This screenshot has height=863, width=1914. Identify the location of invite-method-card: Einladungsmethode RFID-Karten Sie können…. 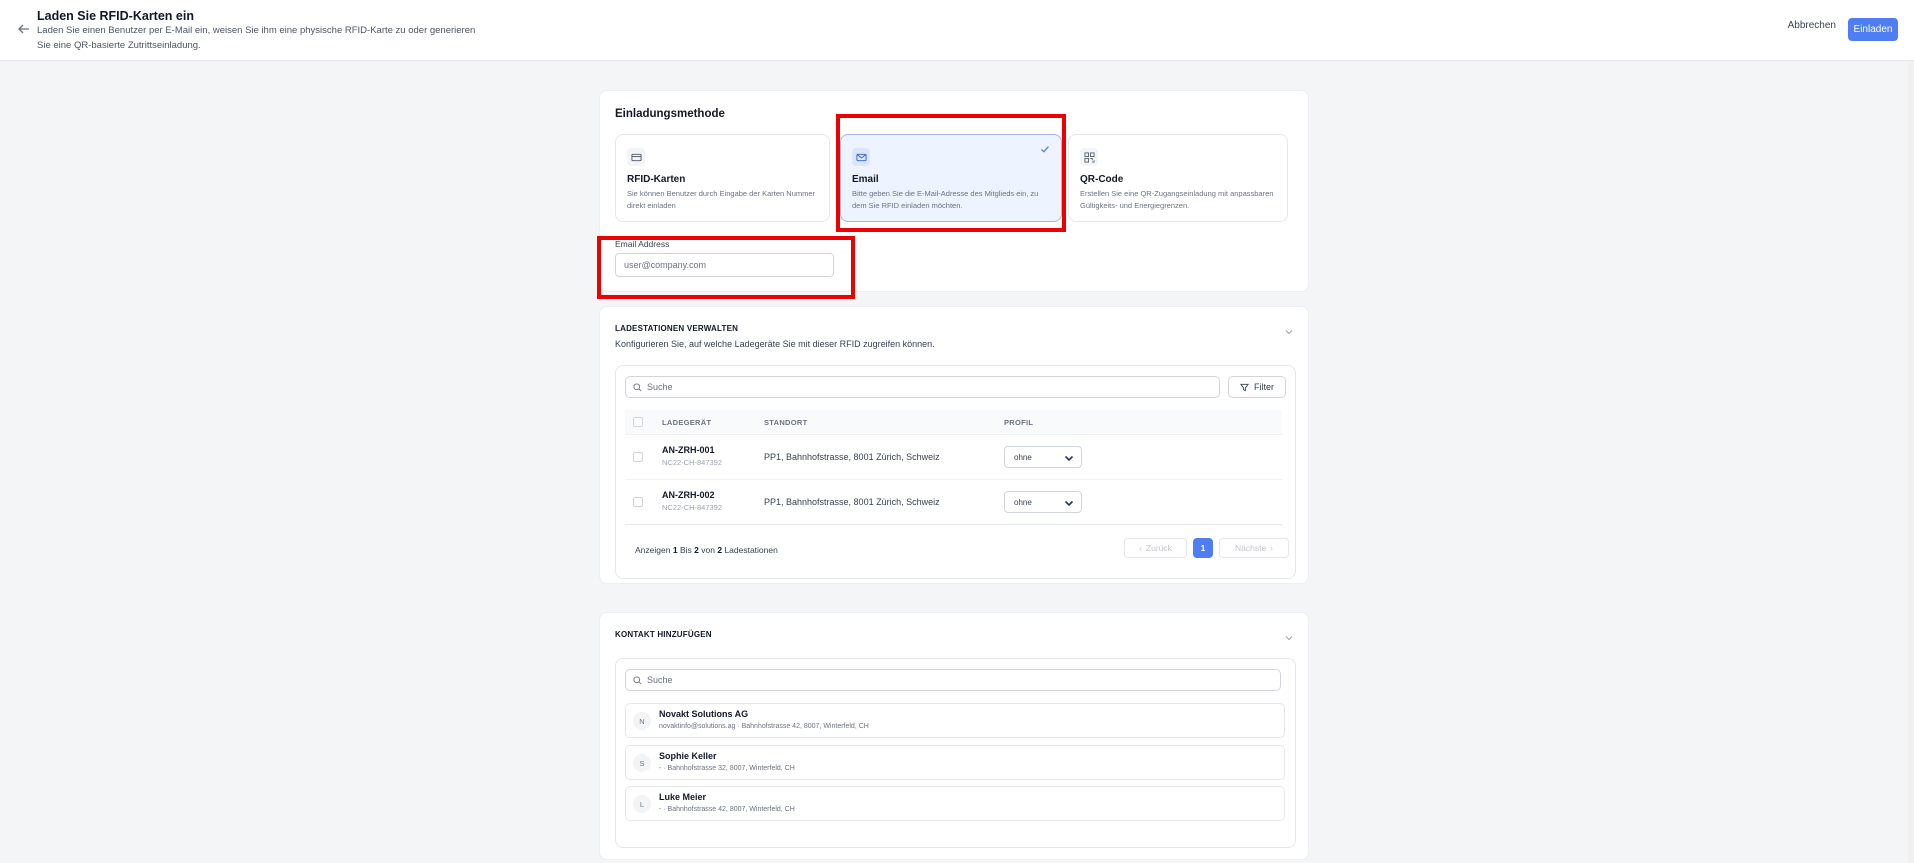
(954, 191).